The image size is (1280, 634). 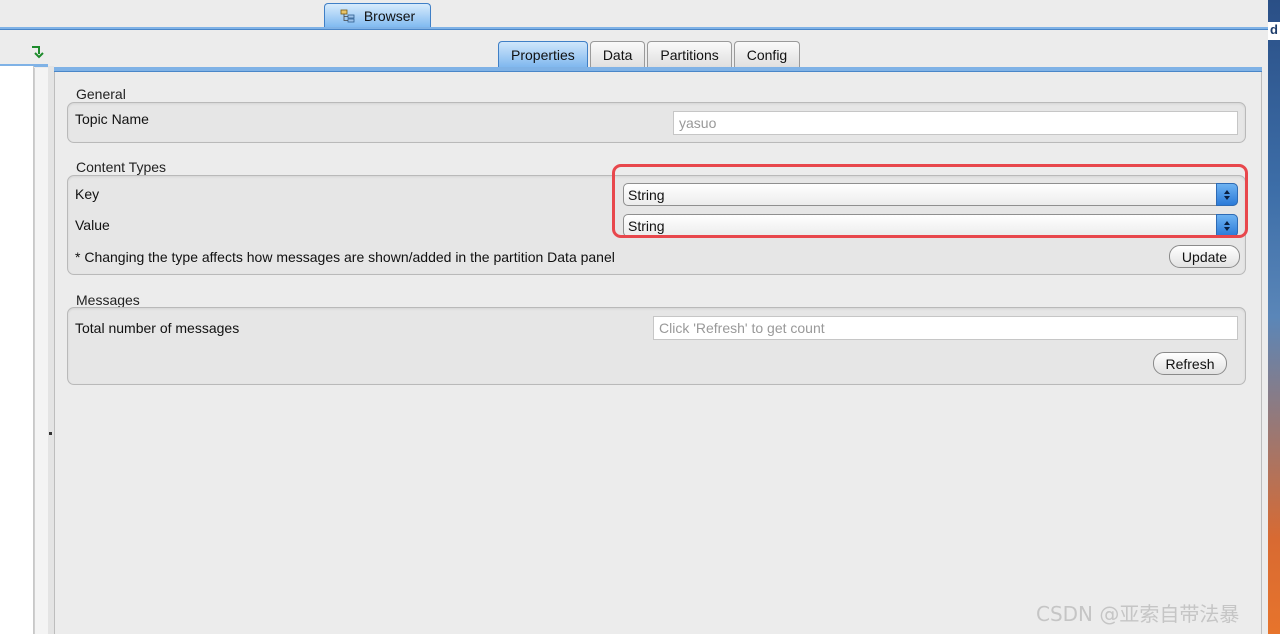 What do you see at coordinates (37, 52) in the screenshot?
I see `collapse-arrow-icon` at bounding box center [37, 52].